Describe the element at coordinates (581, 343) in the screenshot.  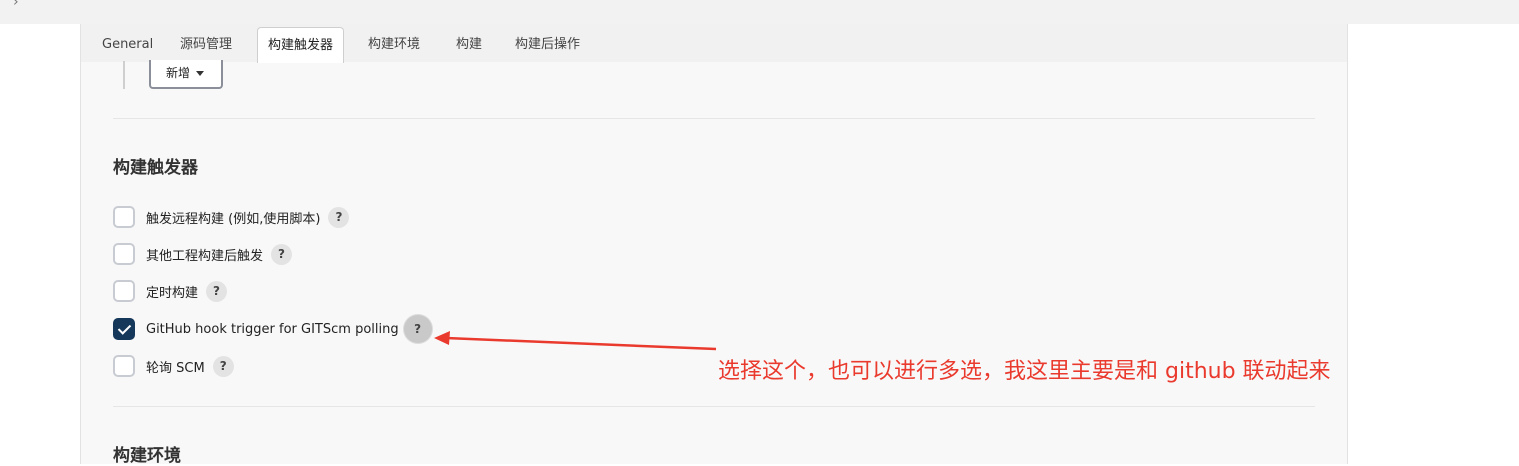
I see `arrow-line` at that location.